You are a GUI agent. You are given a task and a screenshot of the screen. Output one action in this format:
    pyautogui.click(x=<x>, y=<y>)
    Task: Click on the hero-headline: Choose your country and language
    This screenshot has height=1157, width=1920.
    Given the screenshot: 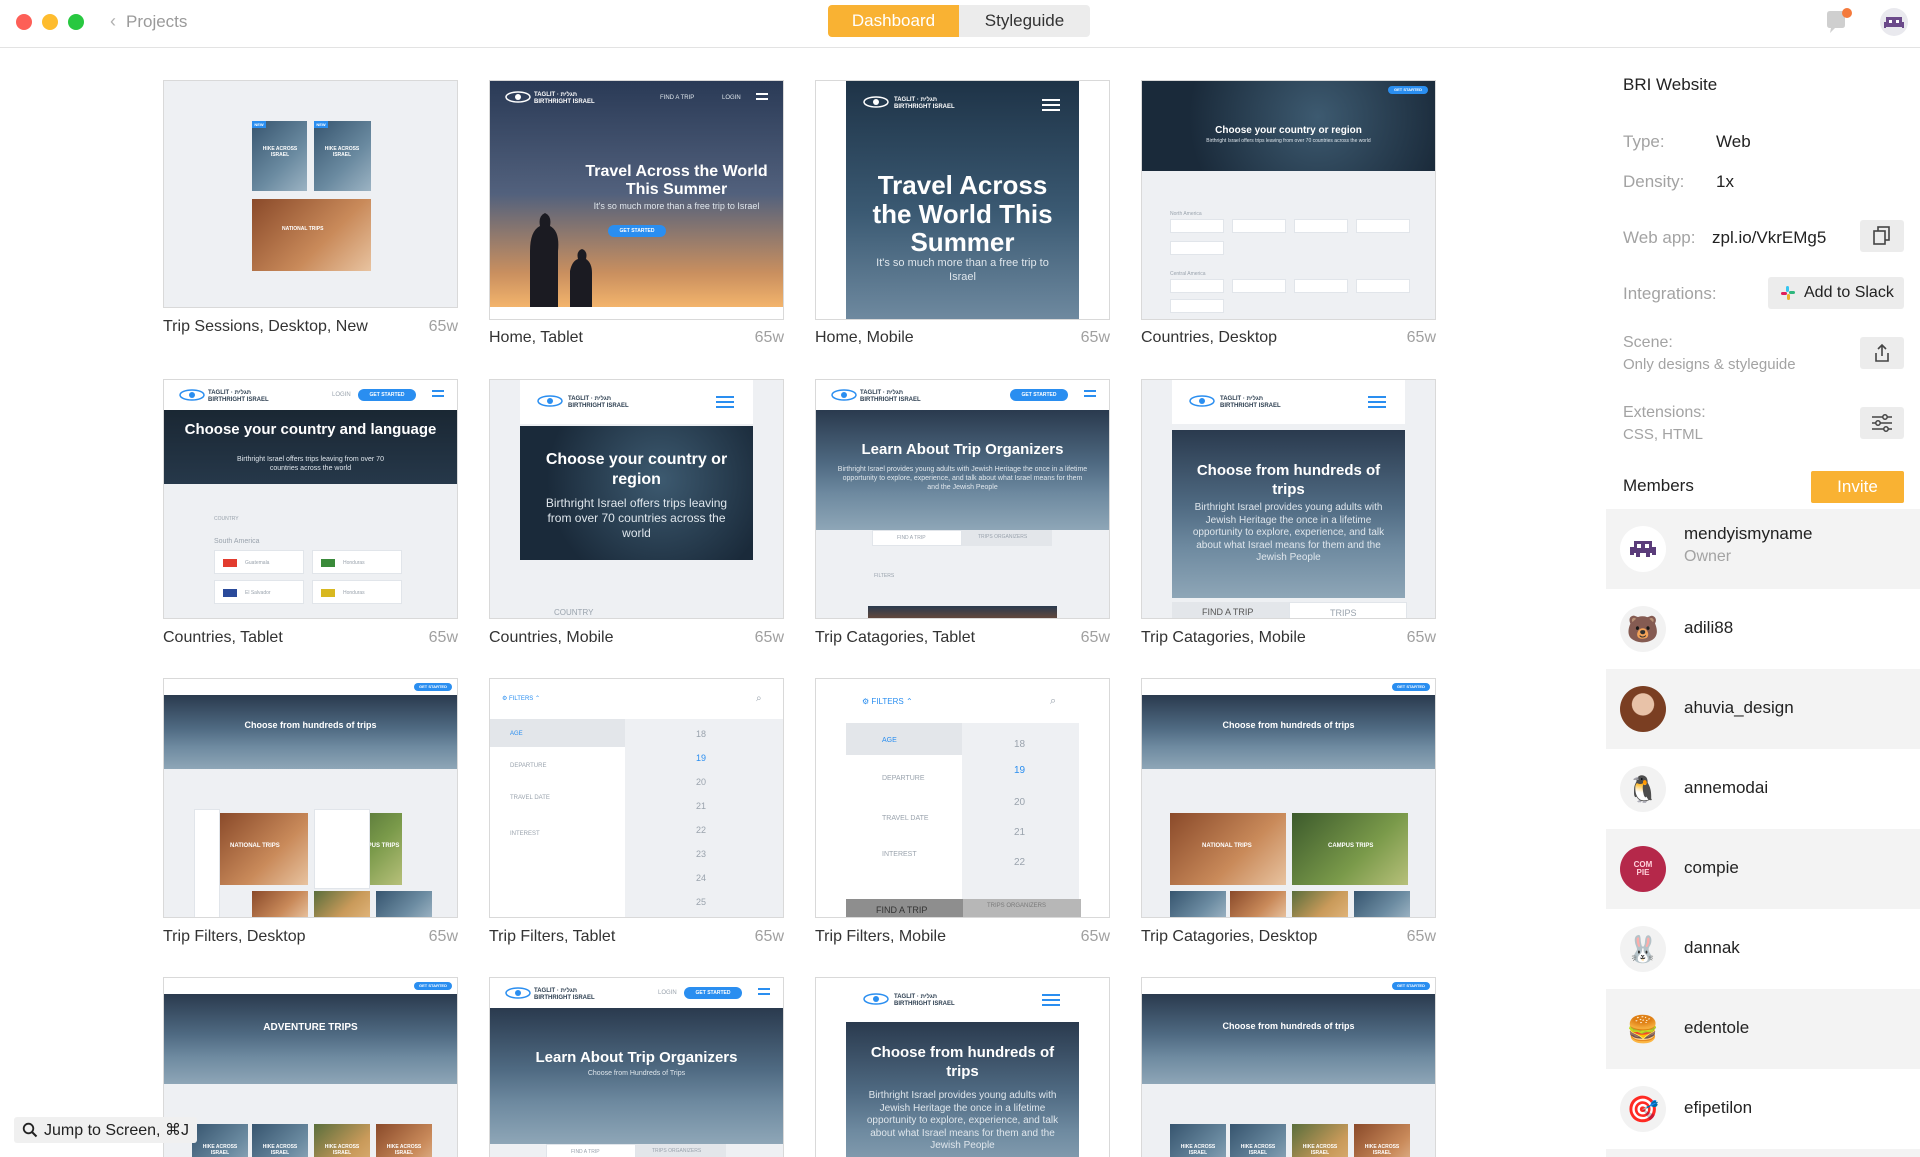 What is the action you would take?
    pyautogui.click(x=310, y=429)
    